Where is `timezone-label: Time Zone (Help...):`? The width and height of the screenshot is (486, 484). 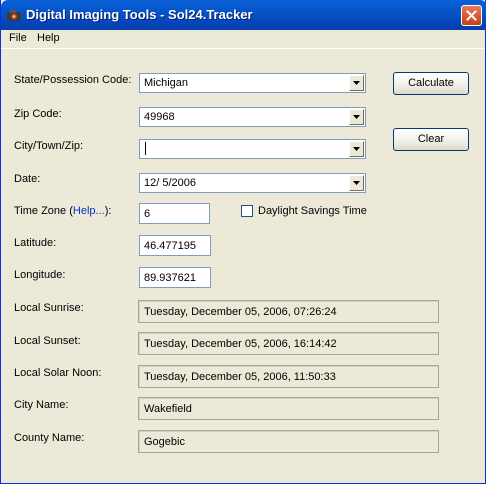
timezone-label: Time Zone (Help...): is located at coordinates (62, 211).